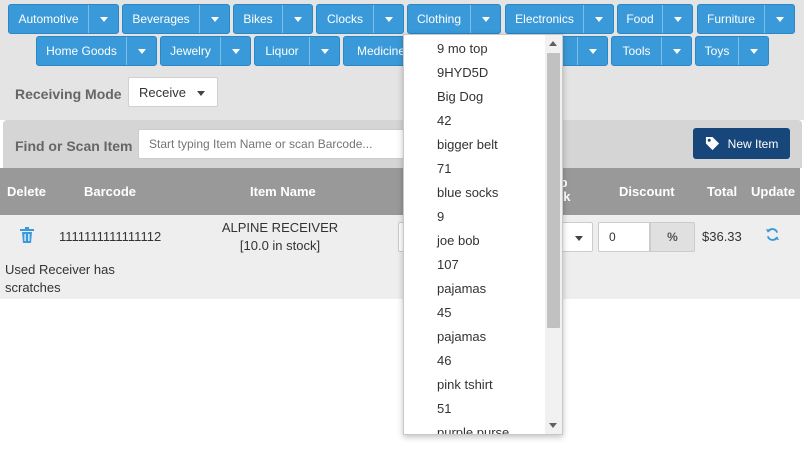  I want to click on item-name-cell: ALPINE RECEIVER [10.0 in stock], so click(280, 237).